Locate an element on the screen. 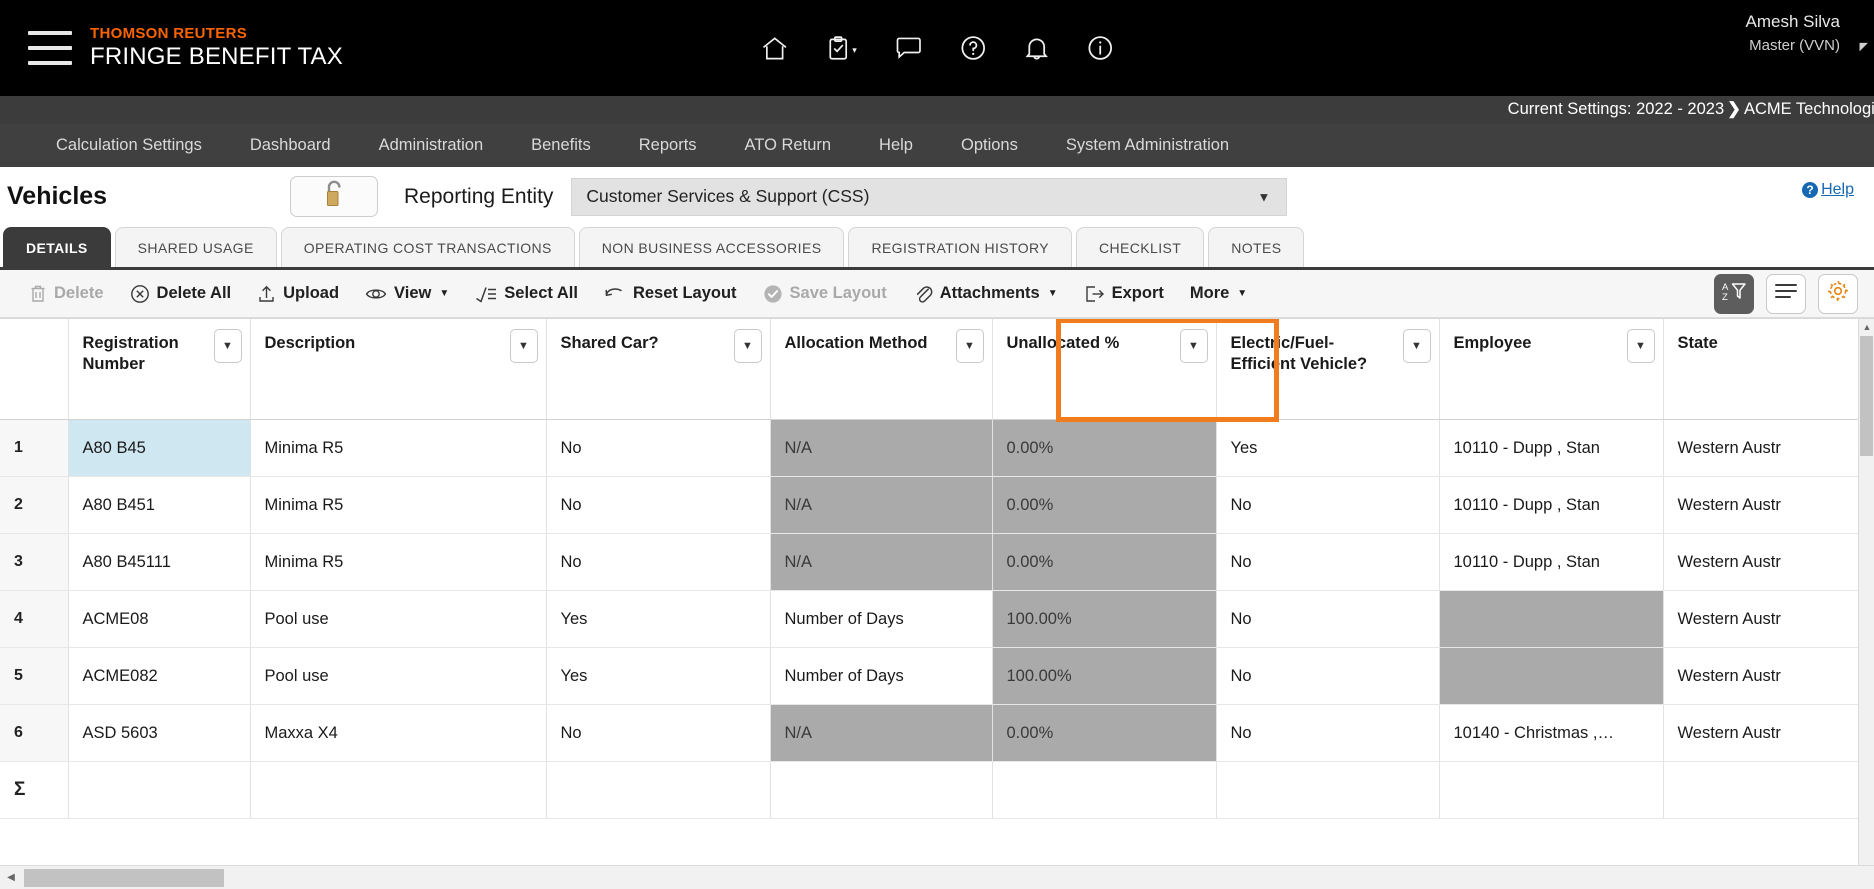  export-button: Export is located at coordinates (1124, 294).